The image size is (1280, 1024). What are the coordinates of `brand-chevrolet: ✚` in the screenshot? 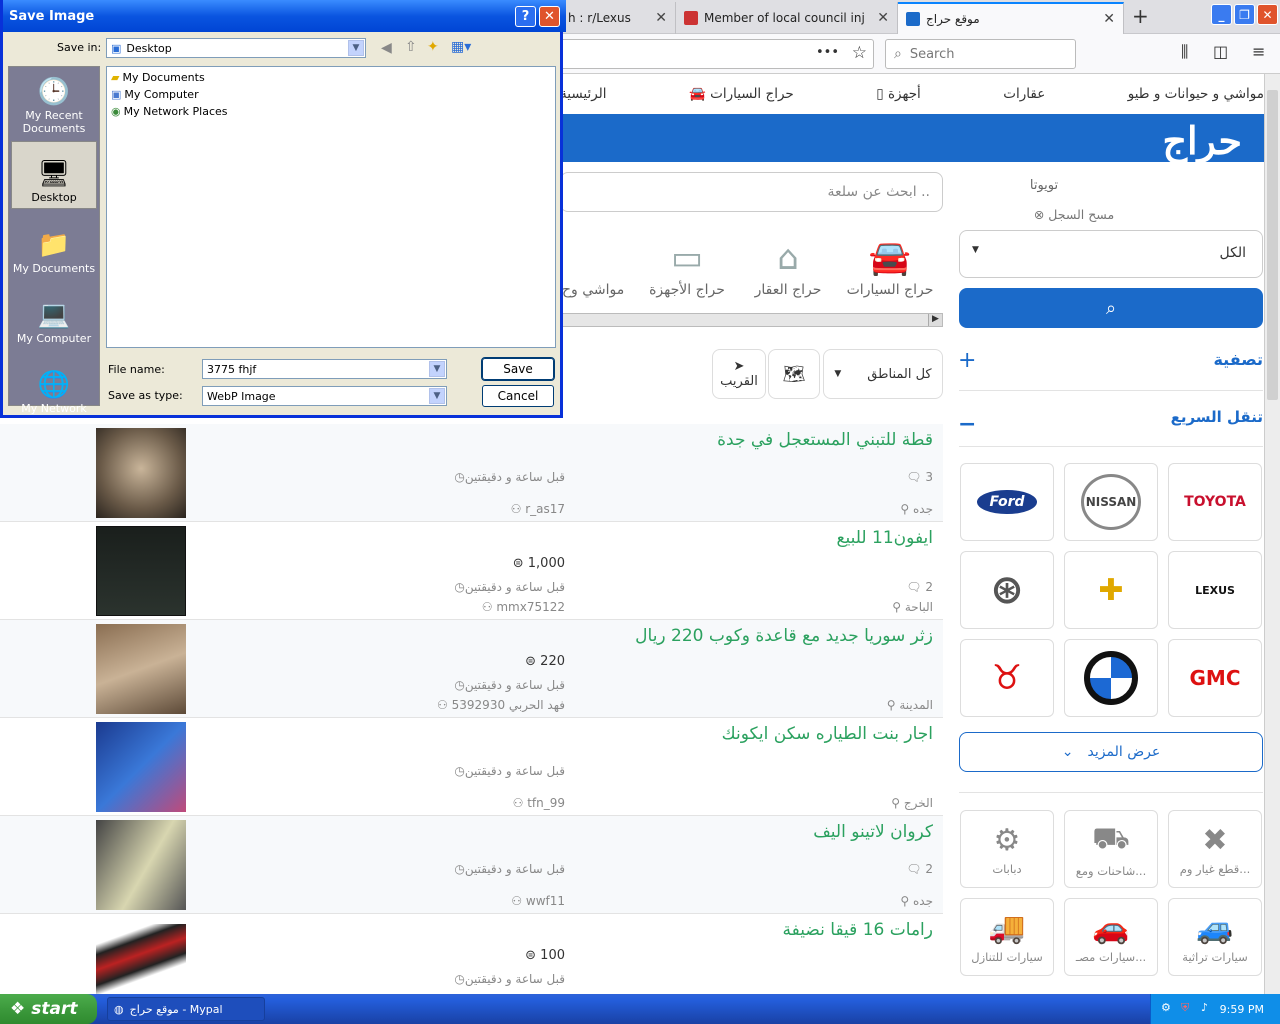 It's located at (1111, 590).